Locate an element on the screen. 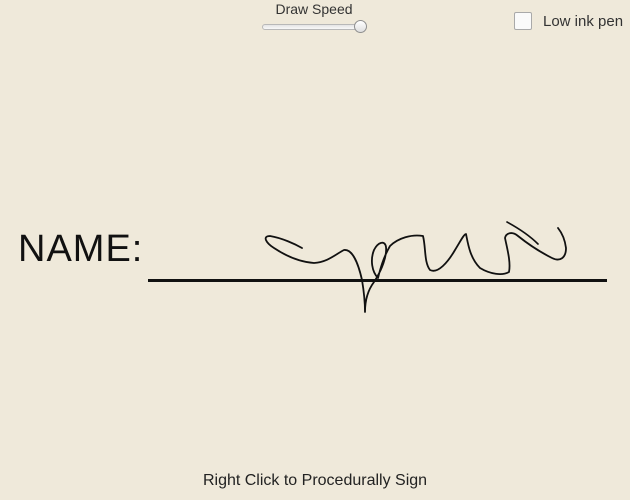  signature-stroke is located at coordinates (415, 267).